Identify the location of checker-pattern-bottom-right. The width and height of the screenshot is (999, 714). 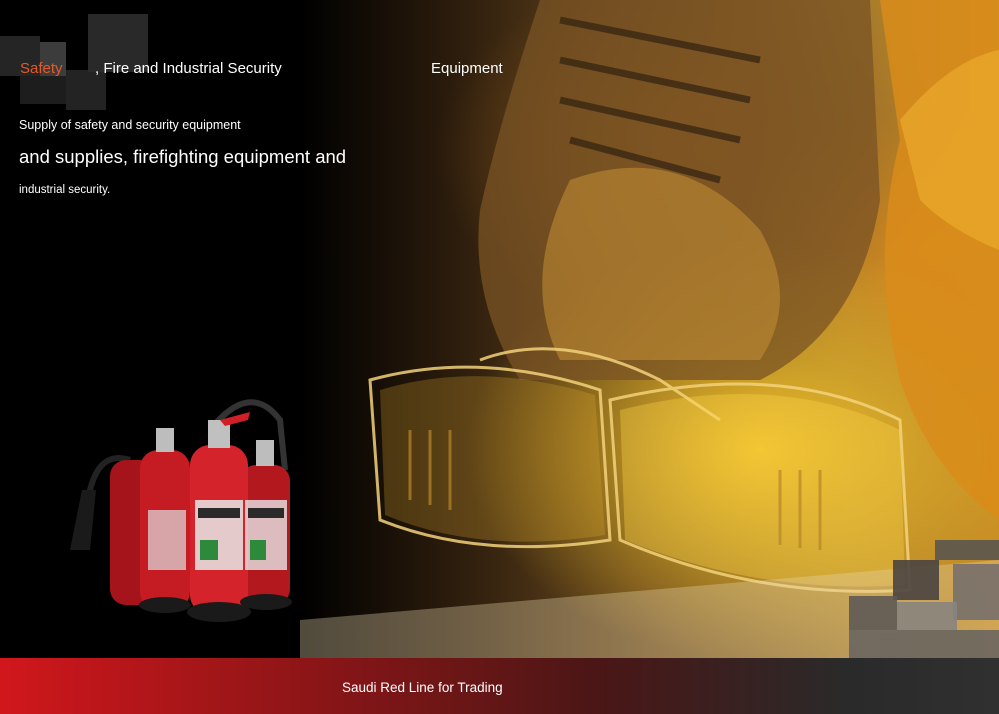
(924, 605).